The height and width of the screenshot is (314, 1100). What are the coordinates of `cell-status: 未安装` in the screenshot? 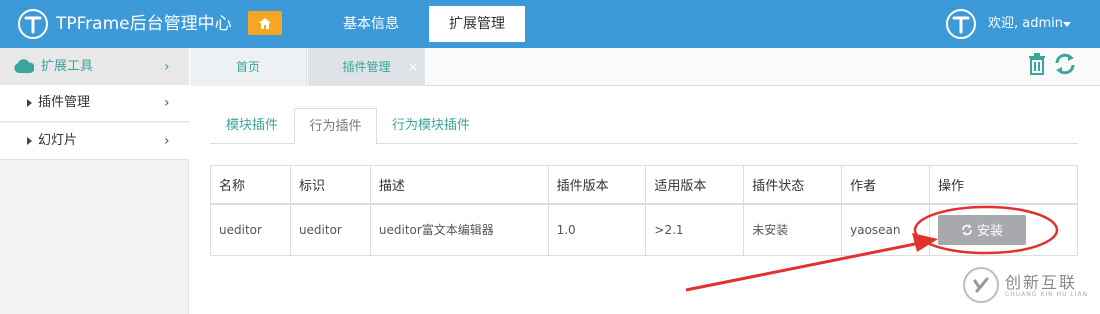 It's located at (793, 229).